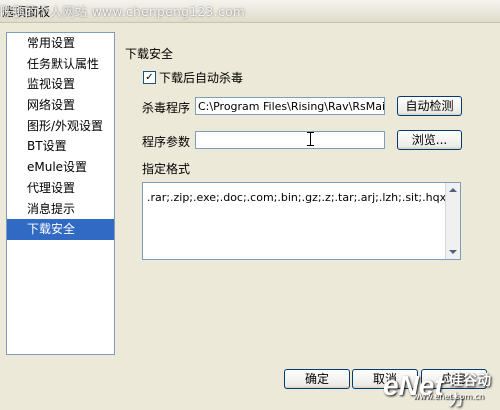  Describe the element at coordinates (166, 169) in the screenshot. I see `formats-label: 指定格式` at that location.